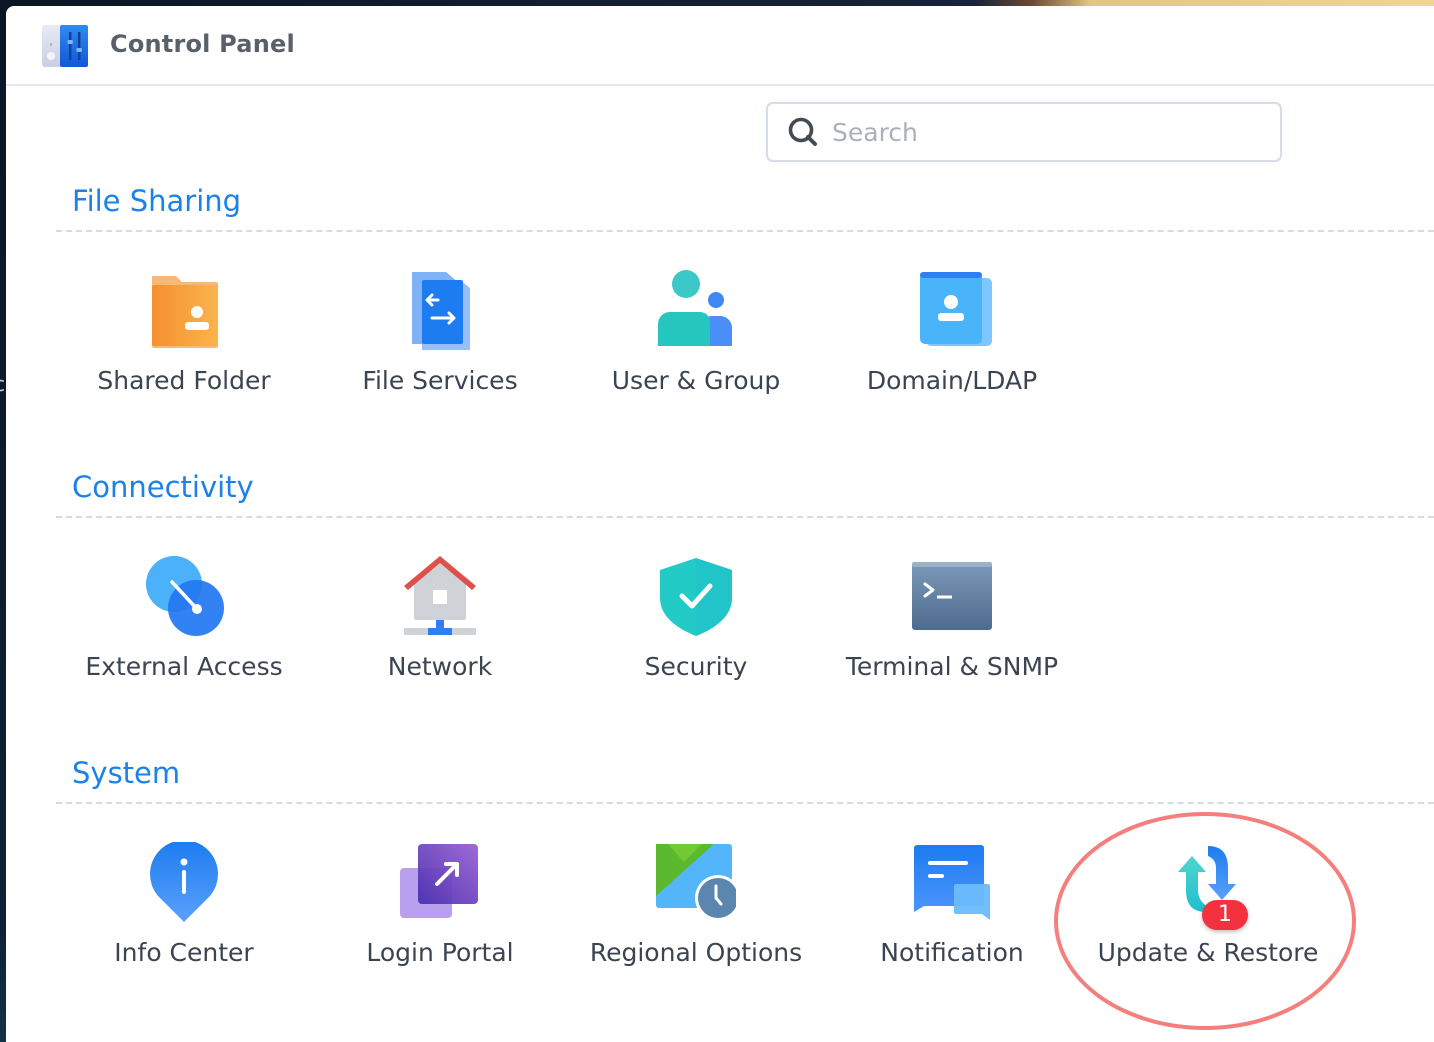 This screenshot has height=1042, width=1434. Describe the element at coordinates (695, 308) in the screenshot. I see `user-group-icon` at that location.